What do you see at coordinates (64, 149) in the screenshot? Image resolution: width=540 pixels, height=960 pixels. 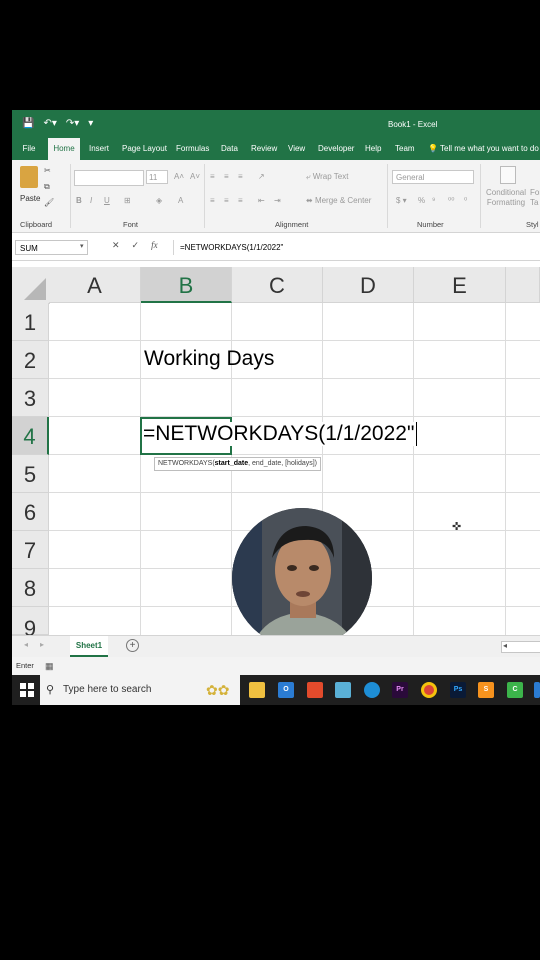 I see `tab-home: Home` at bounding box center [64, 149].